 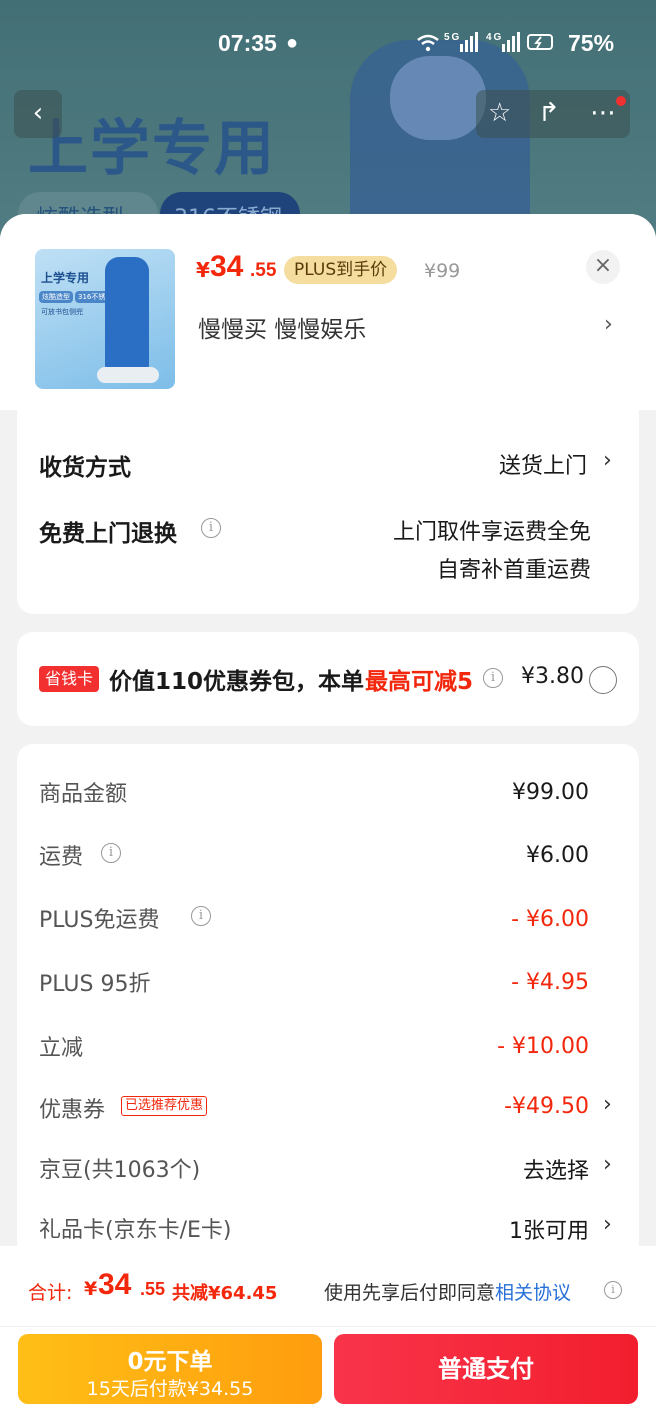 What do you see at coordinates (442, 271) in the screenshot?
I see `original-price: ¥99` at bounding box center [442, 271].